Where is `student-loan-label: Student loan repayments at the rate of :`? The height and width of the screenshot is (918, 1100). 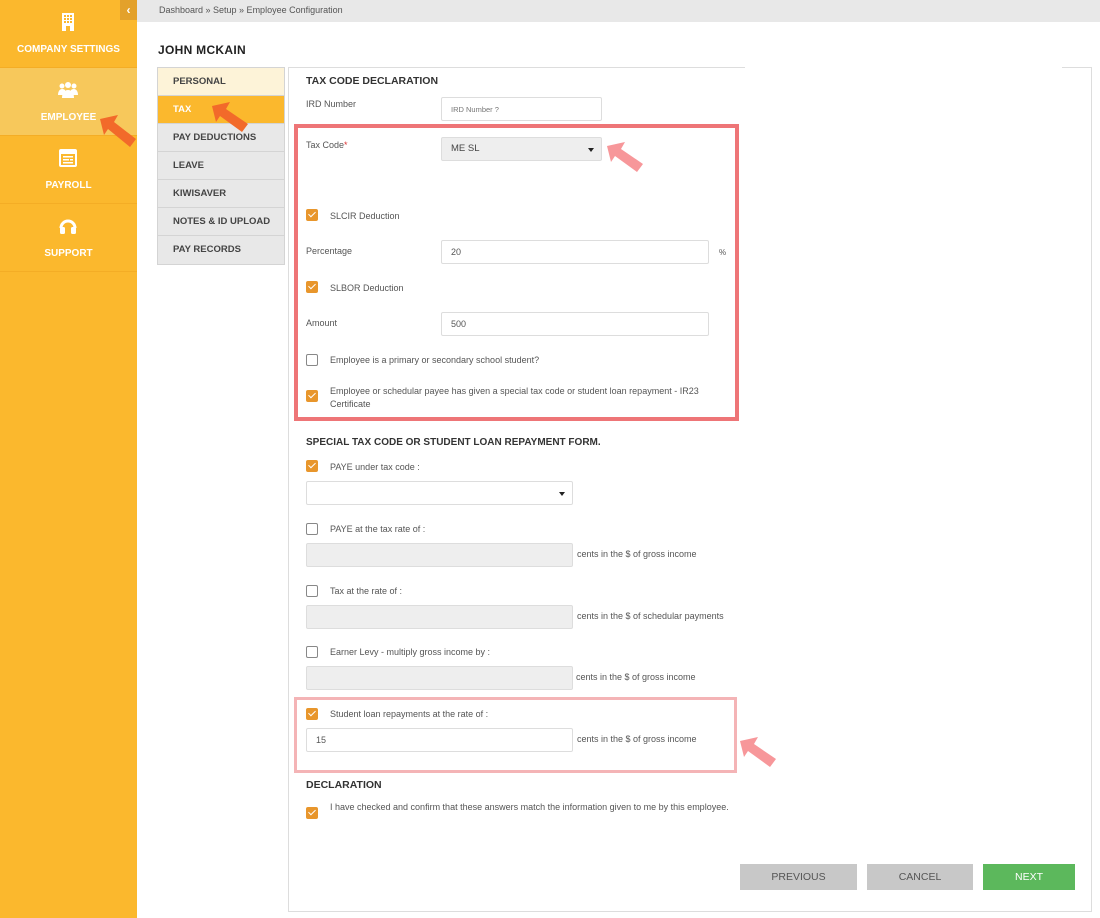 student-loan-label: Student loan repayments at the rate of : is located at coordinates (409, 714).